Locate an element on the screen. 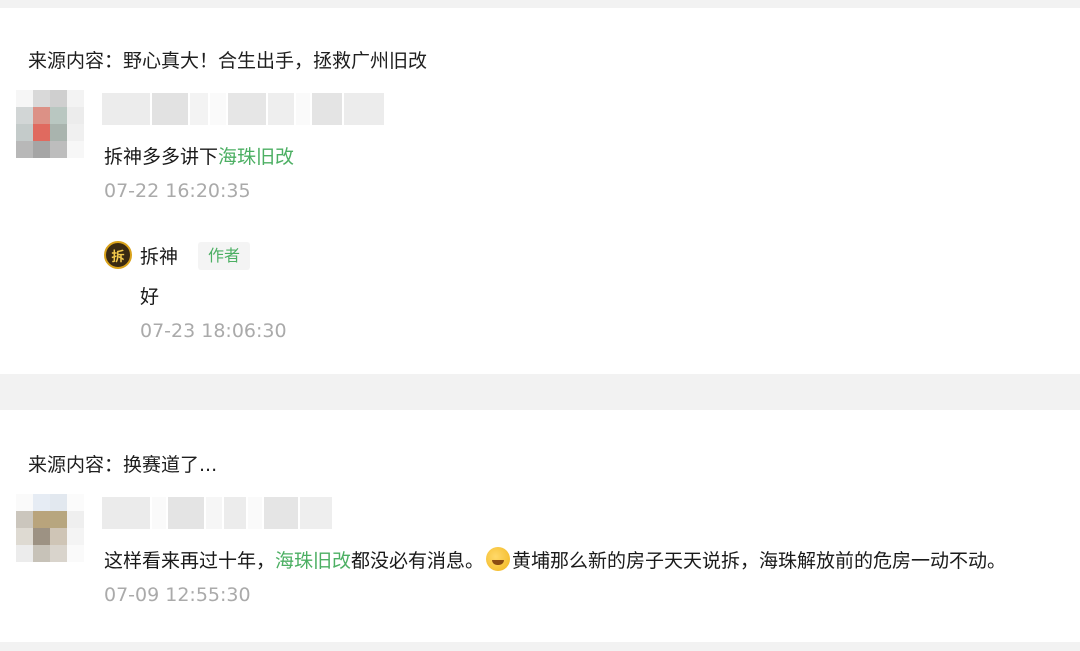 Image resolution: width=1080 pixels, height=651 pixels. comment-timestamp: 07-22 16:20:35 is located at coordinates (177, 191).